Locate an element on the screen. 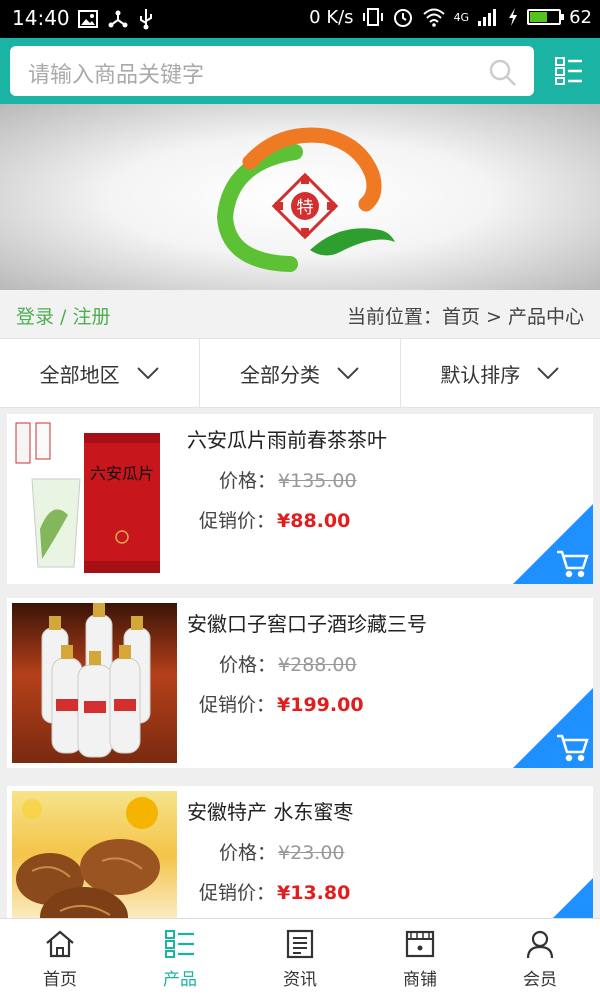  shop-icon is located at coordinates (420, 944).